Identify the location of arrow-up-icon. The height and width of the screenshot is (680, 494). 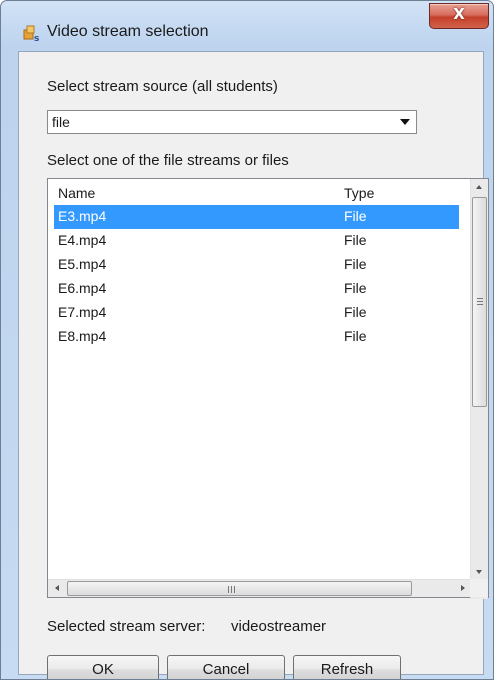
(479, 187).